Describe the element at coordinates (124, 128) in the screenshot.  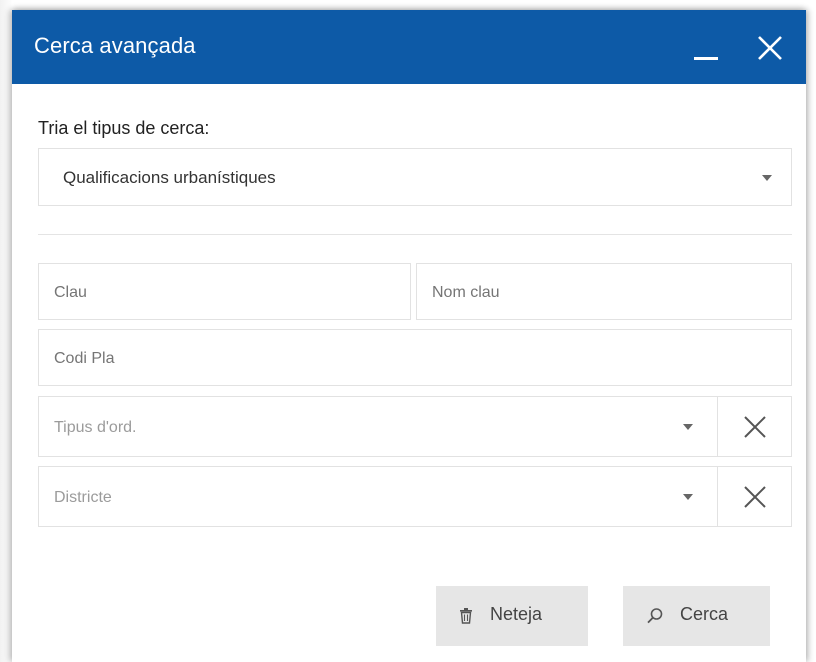
I see `search-type-label: Tria el tipus de cerca:` at that location.